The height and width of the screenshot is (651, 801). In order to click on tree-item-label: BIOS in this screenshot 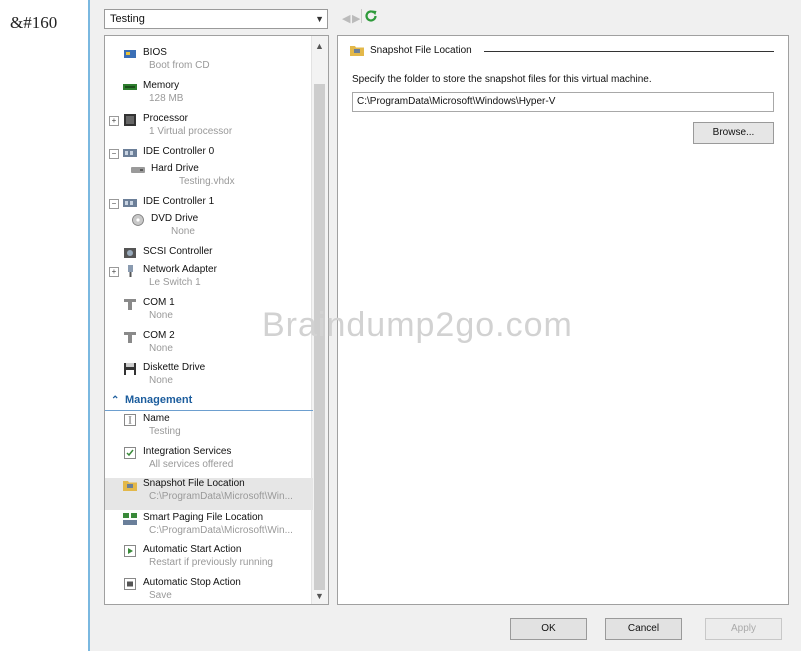, I will do `click(155, 52)`.